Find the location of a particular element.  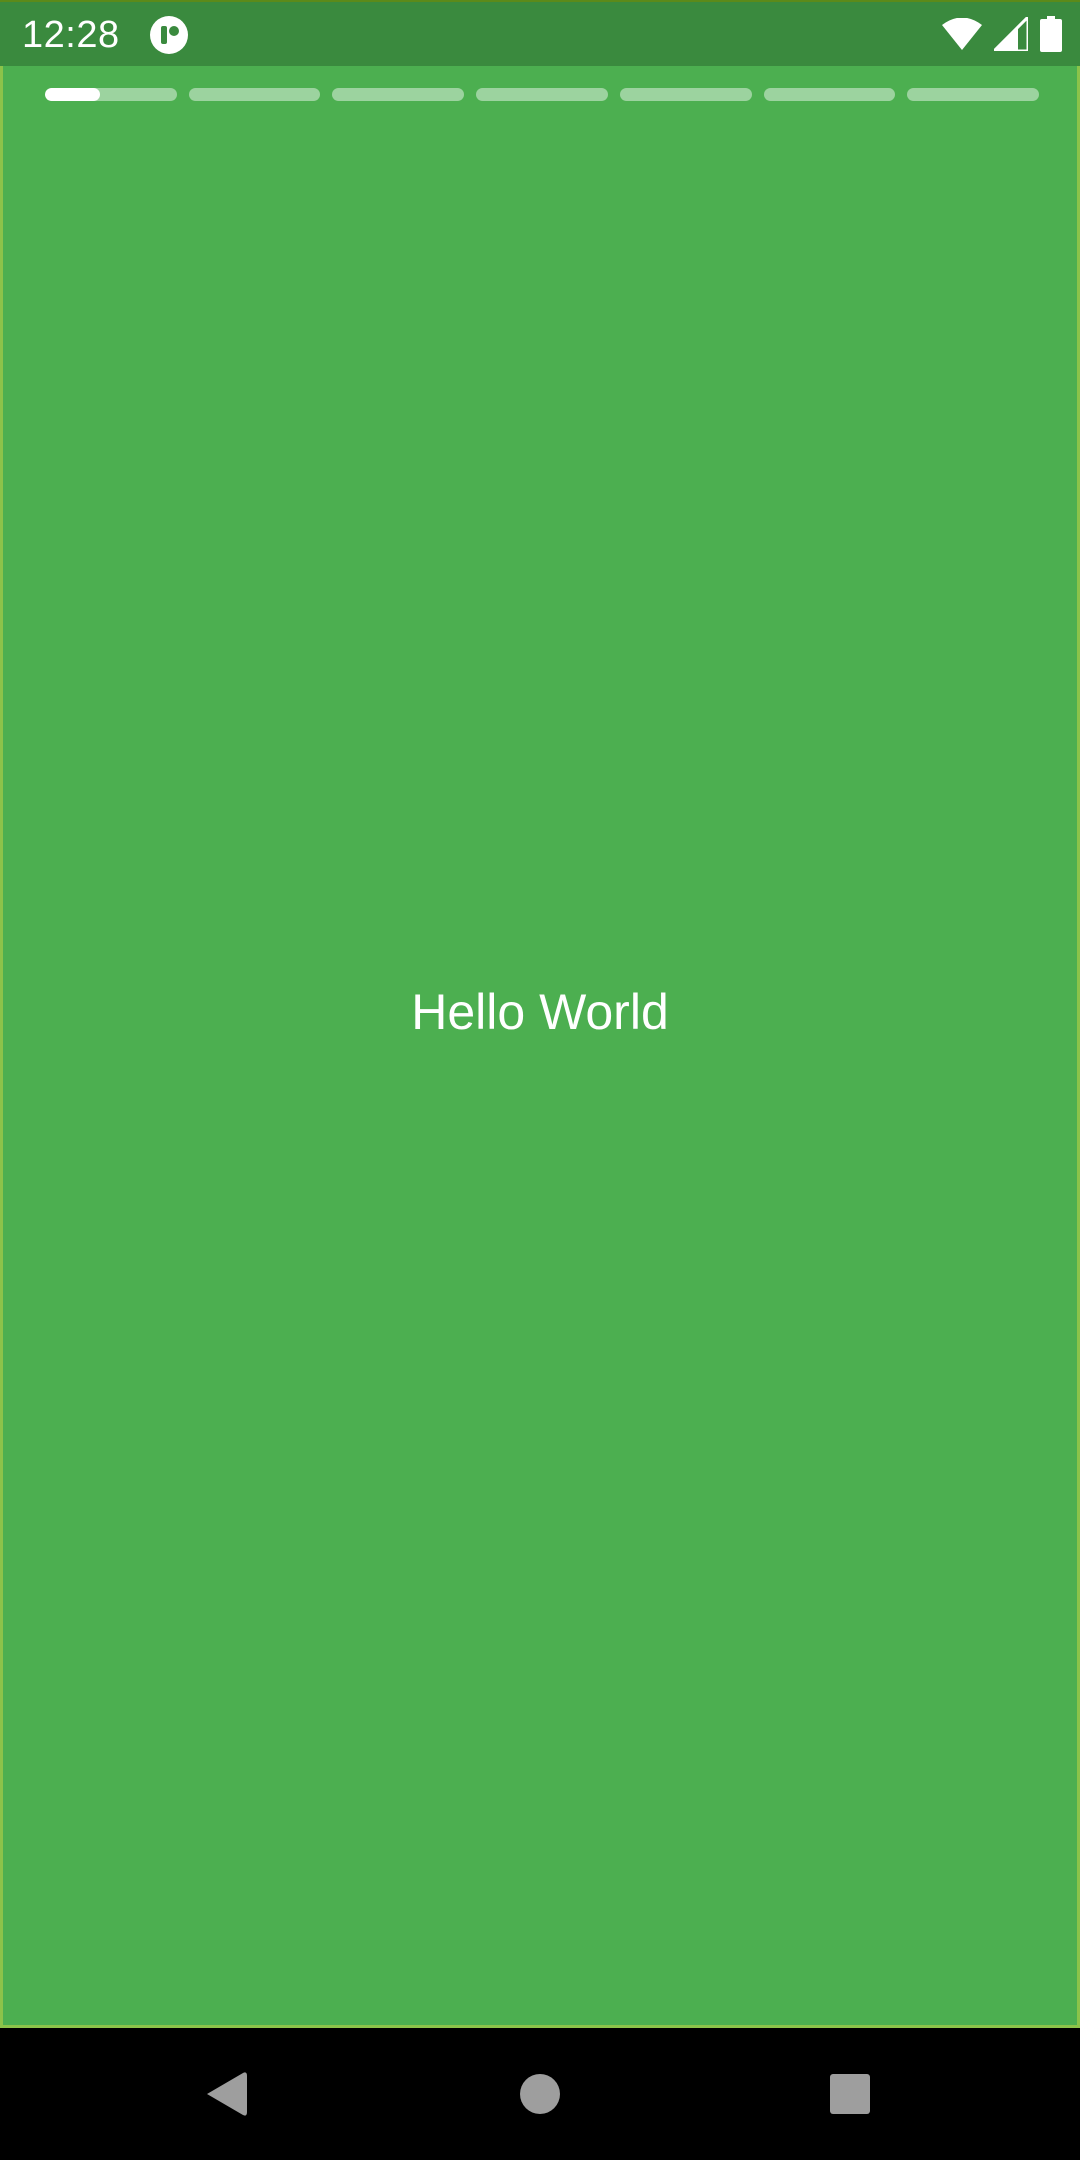

status-bar: 12:28 is located at coordinates (540, 33).